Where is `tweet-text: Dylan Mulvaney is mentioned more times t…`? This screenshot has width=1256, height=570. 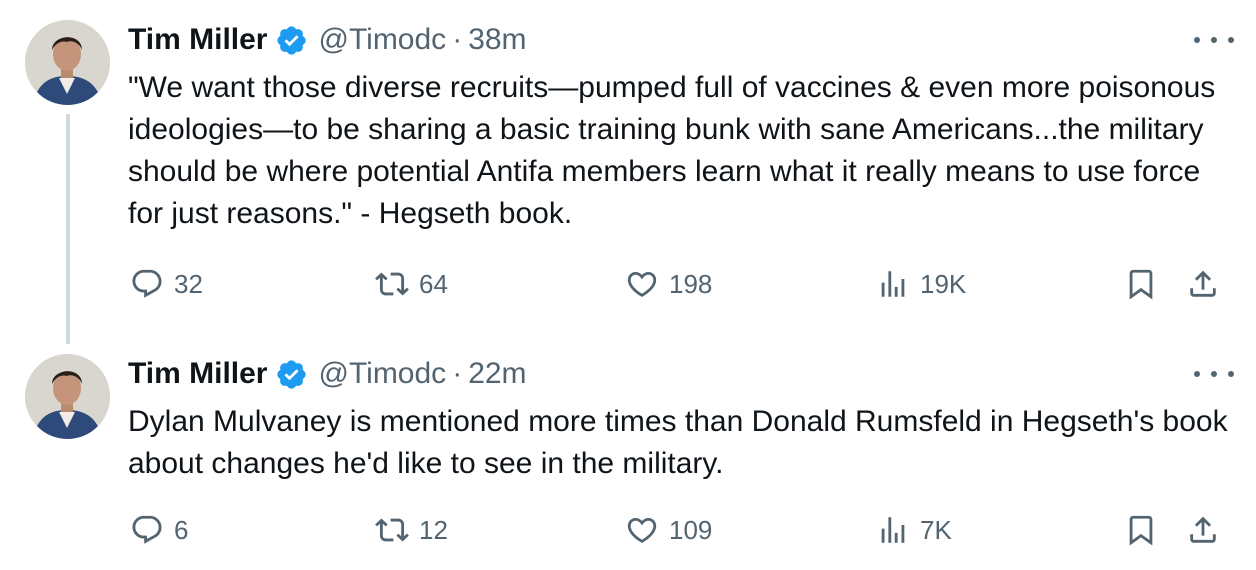 tweet-text: Dylan Mulvaney is mentioned more times t… is located at coordinates (678, 442).